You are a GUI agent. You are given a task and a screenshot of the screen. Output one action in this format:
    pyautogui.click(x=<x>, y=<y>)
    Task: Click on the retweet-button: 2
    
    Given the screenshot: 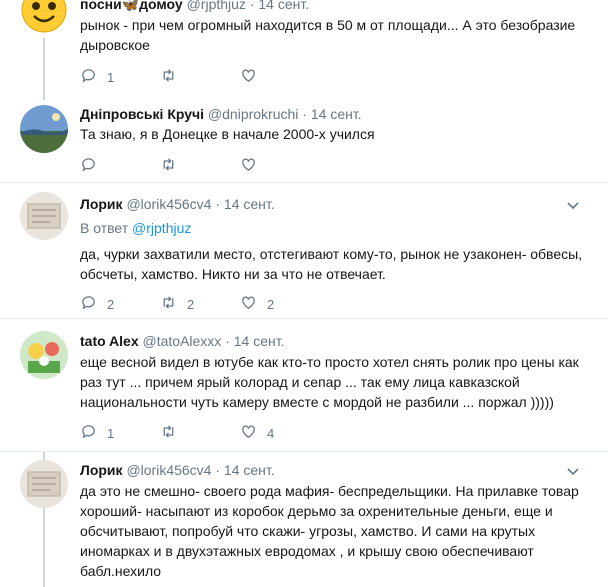 What is the action you would take?
    pyautogui.click(x=177, y=304)
    